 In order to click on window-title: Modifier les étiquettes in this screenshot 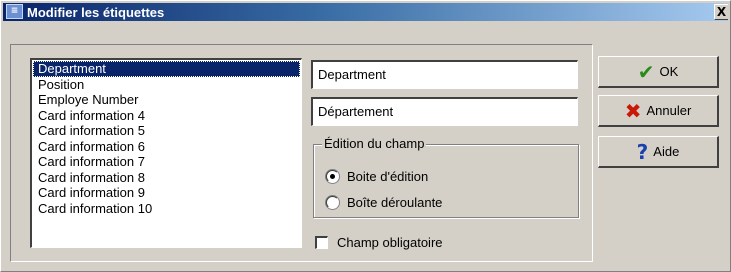, I will do `click(96, 12)`.